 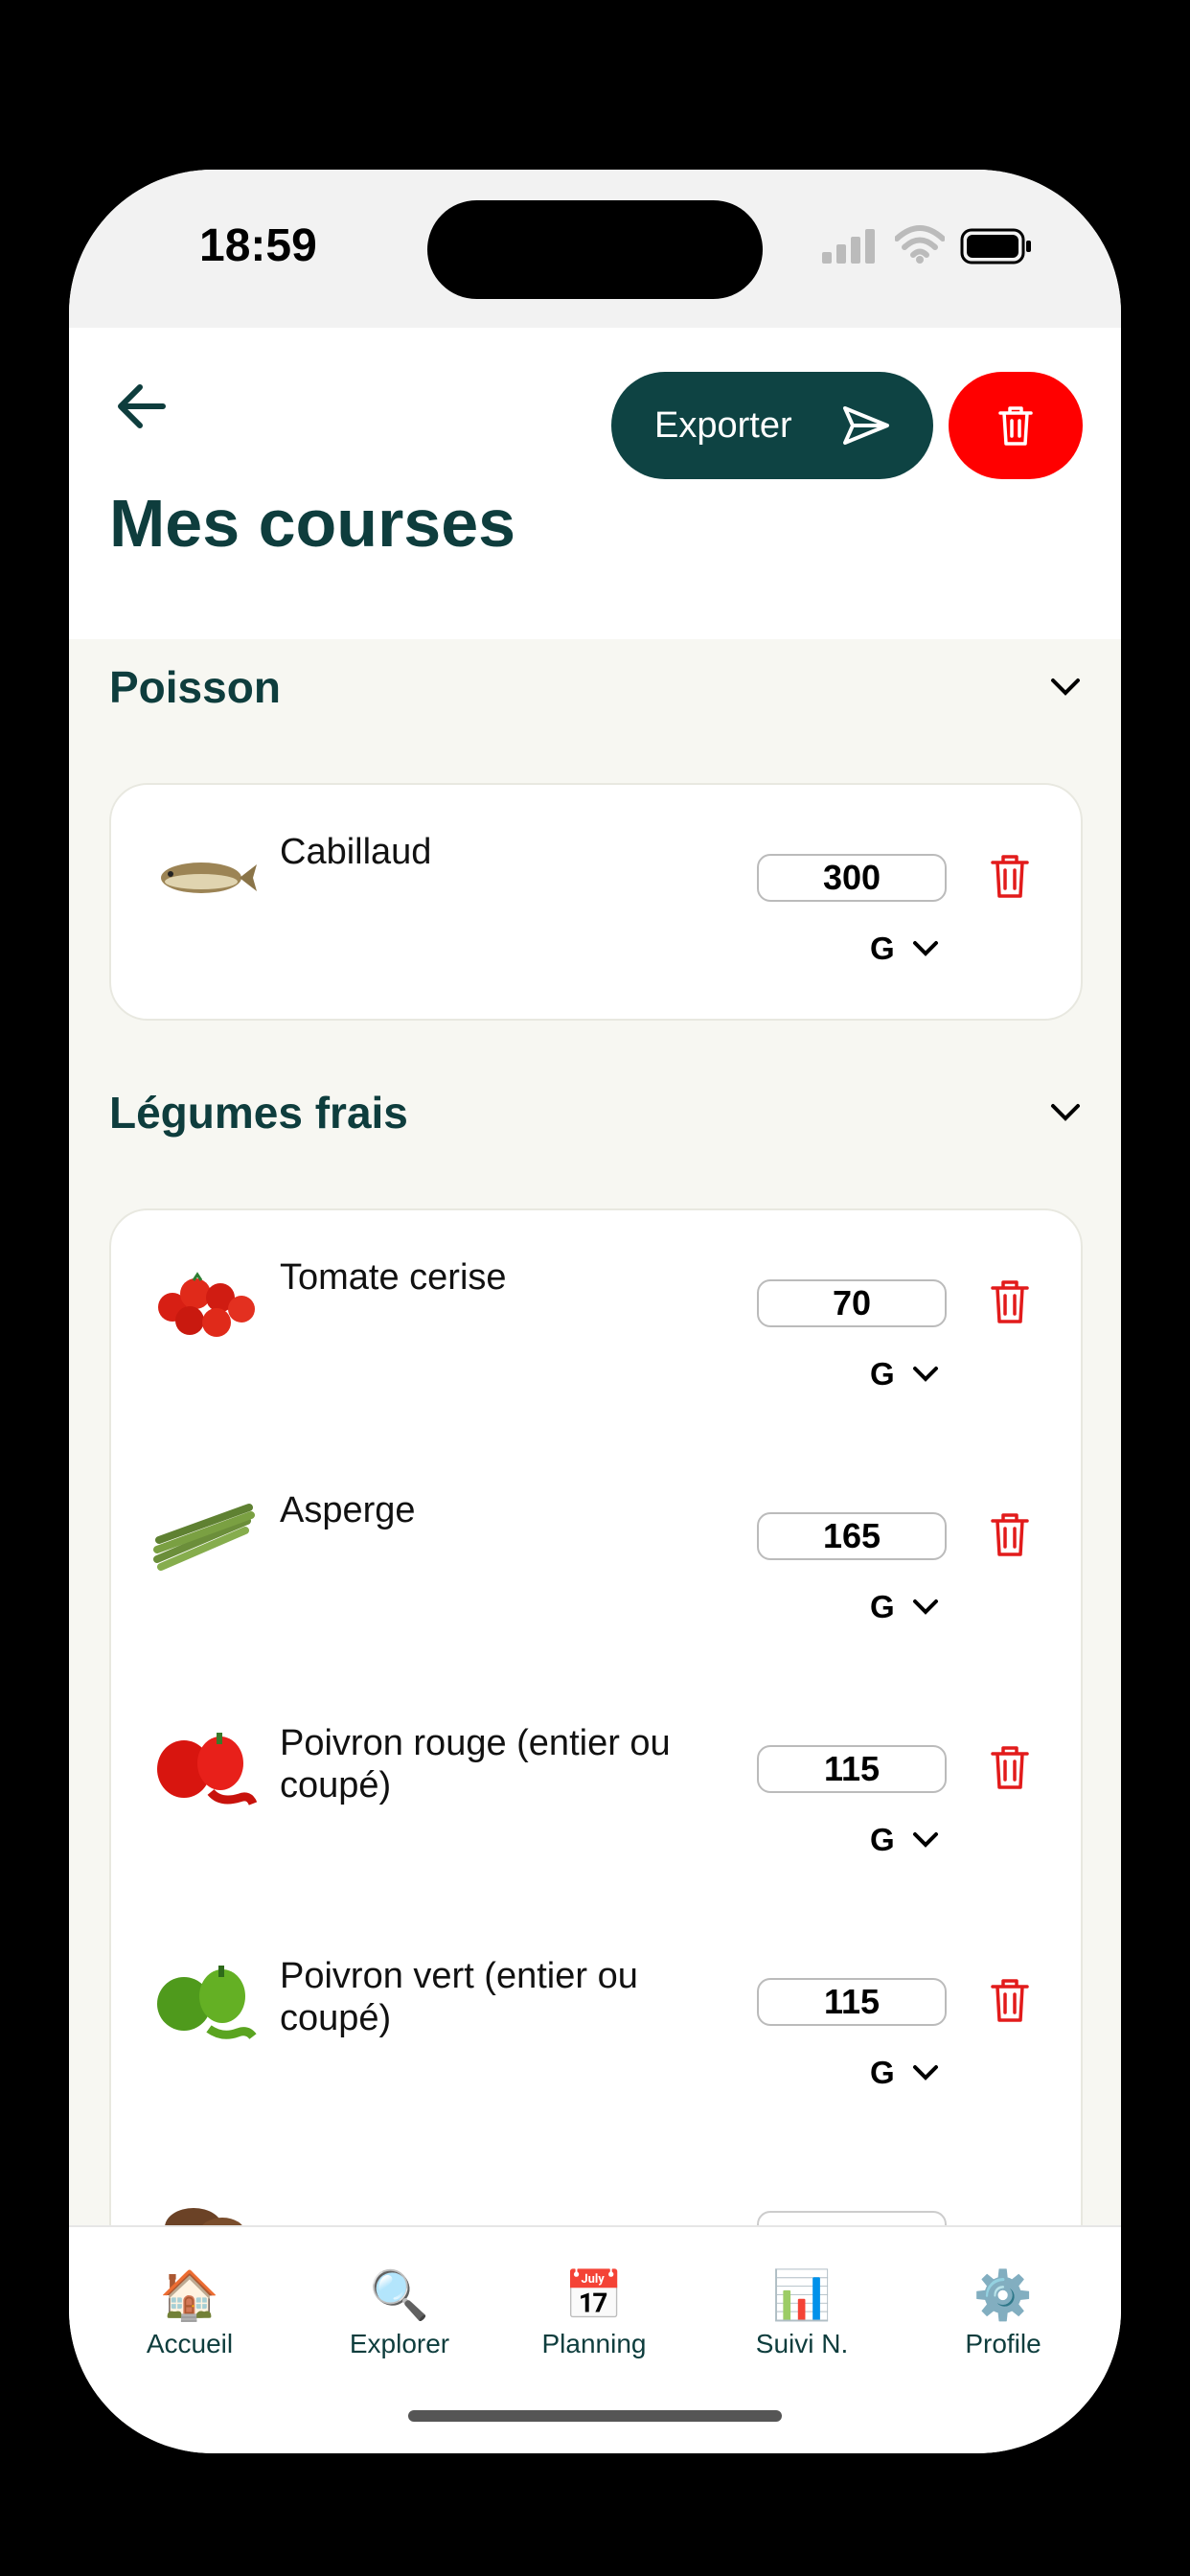 I want to click on tab-label: Profile, so click(x=1003, y=2343).